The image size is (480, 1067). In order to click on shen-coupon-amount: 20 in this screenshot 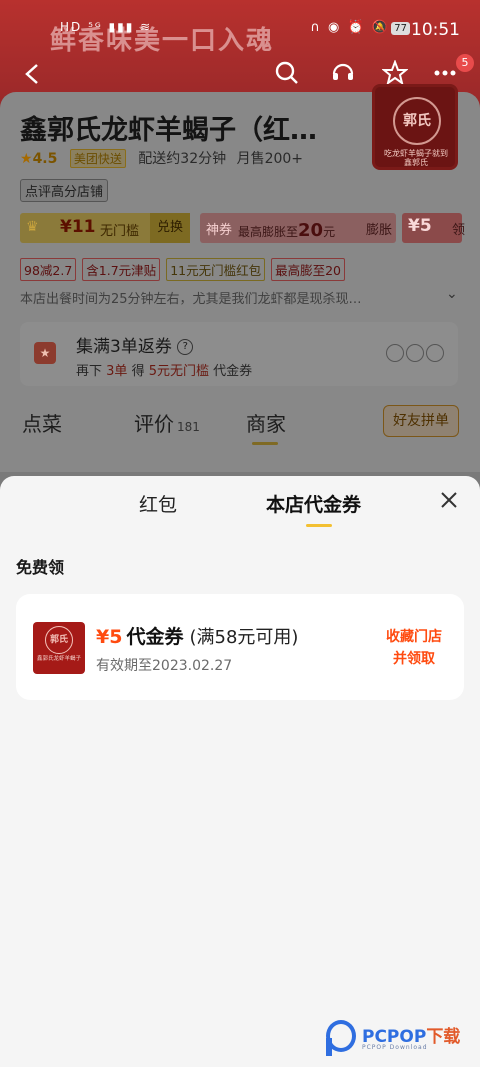, I will do `click(311, 230)`.